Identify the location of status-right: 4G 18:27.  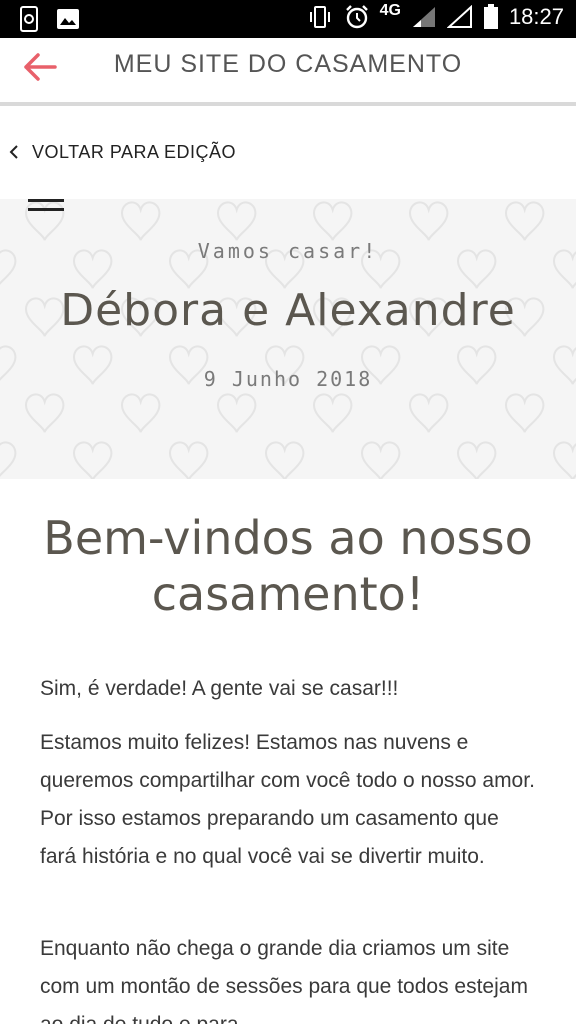
(435, 16).